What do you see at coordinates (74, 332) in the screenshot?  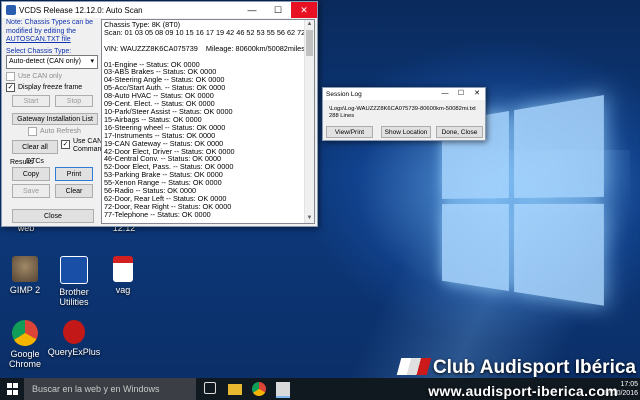 I see `queryexplus-icon` at bounding box center [74, 332].